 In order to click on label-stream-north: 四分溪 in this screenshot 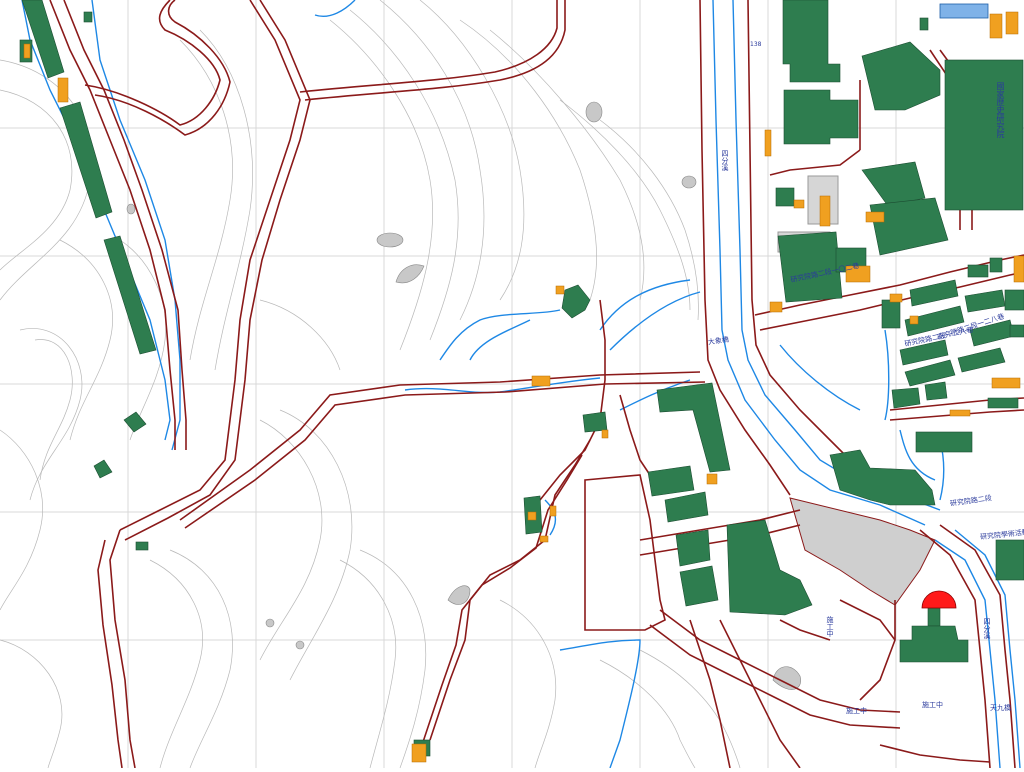, I will do `click(725, 160)`.